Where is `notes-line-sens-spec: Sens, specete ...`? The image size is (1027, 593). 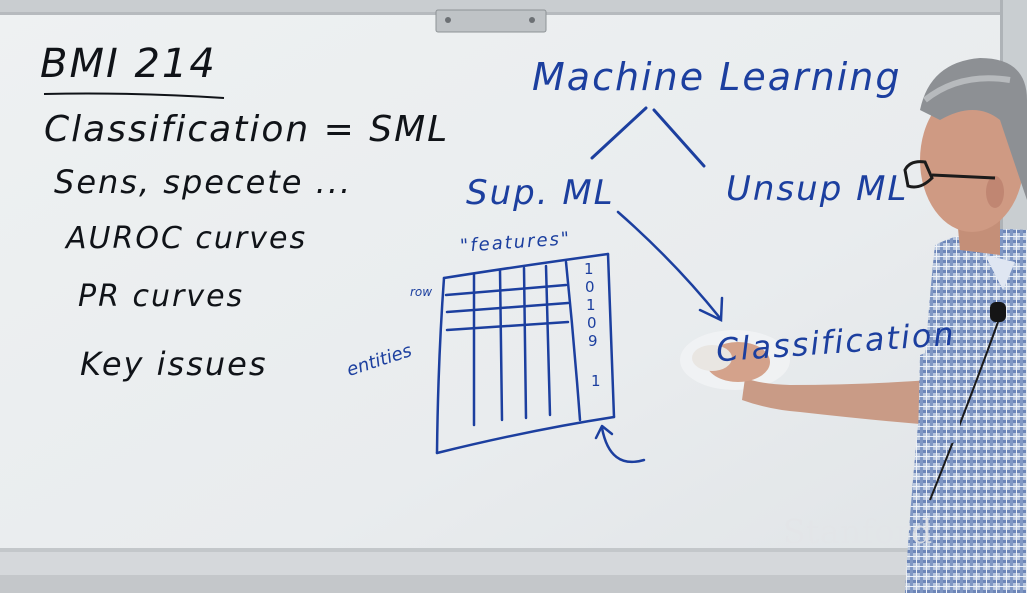 notes-line-sens-spec: Sens, specete ... is located at coordinates (203, 182).